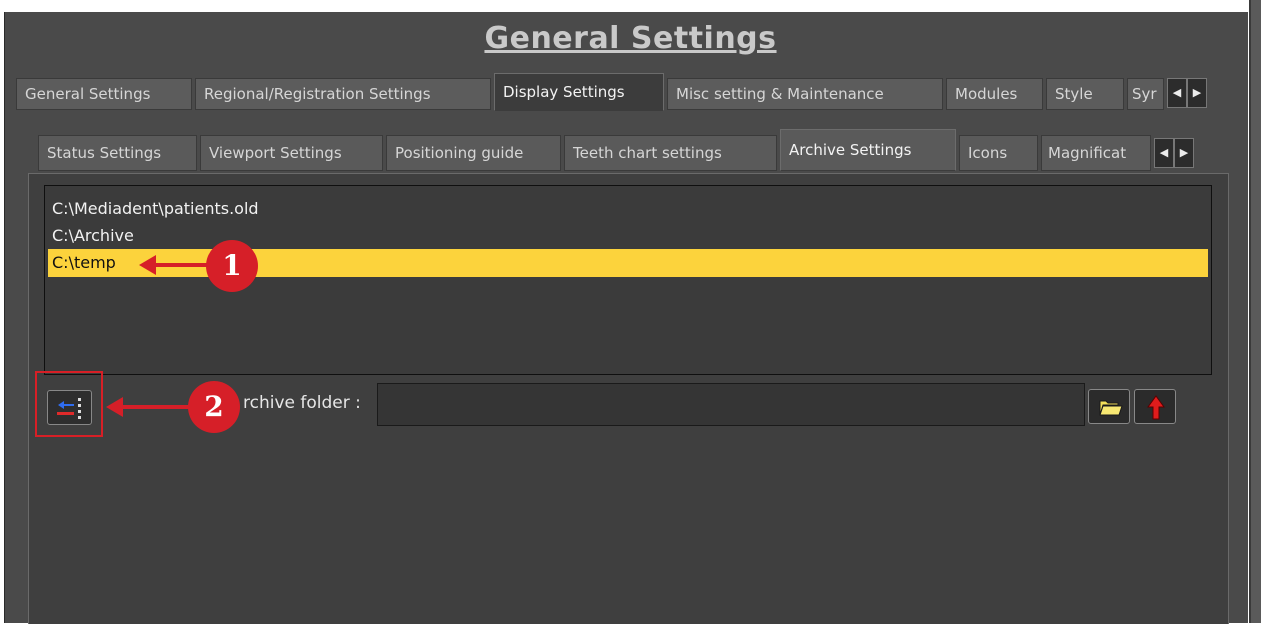 The width and height of the screenshot is (1261, 624). What do you see at coordinates (232, 266) in the screenshot?
I see `annotation-badge-1: 1` at bounding box center [232, 266].